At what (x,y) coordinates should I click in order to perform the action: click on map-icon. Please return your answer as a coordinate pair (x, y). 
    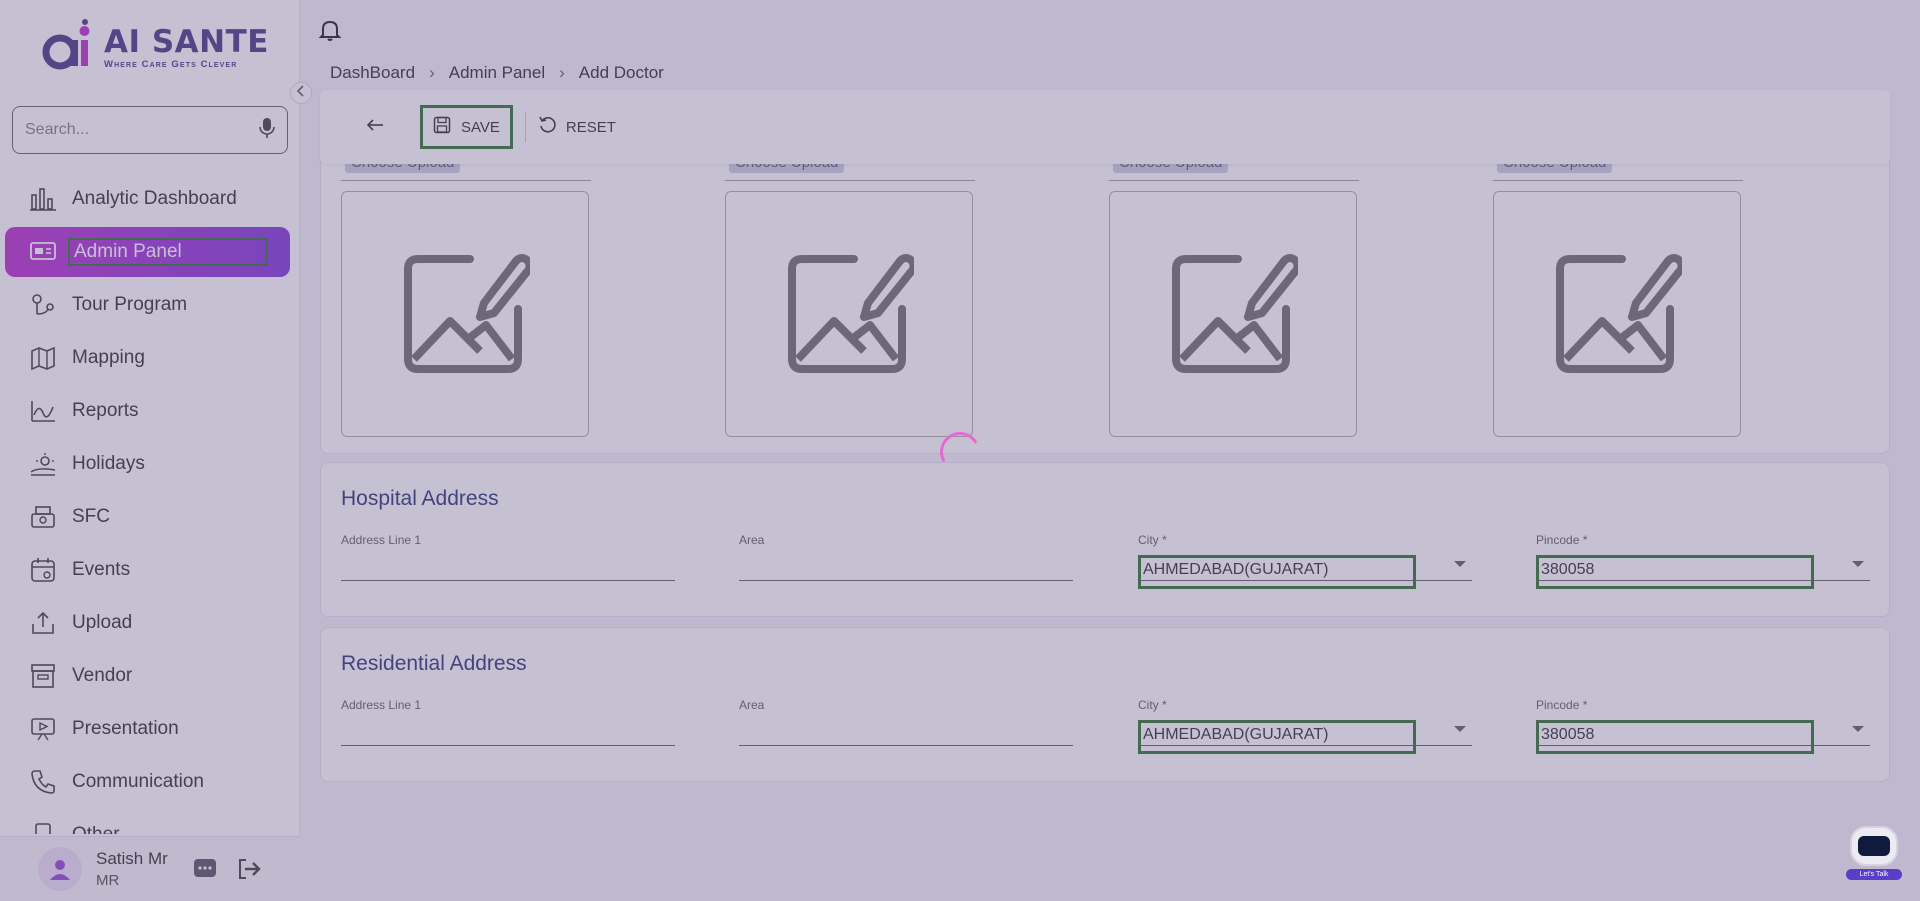
    Looking at the image, I should click on (43, 358).